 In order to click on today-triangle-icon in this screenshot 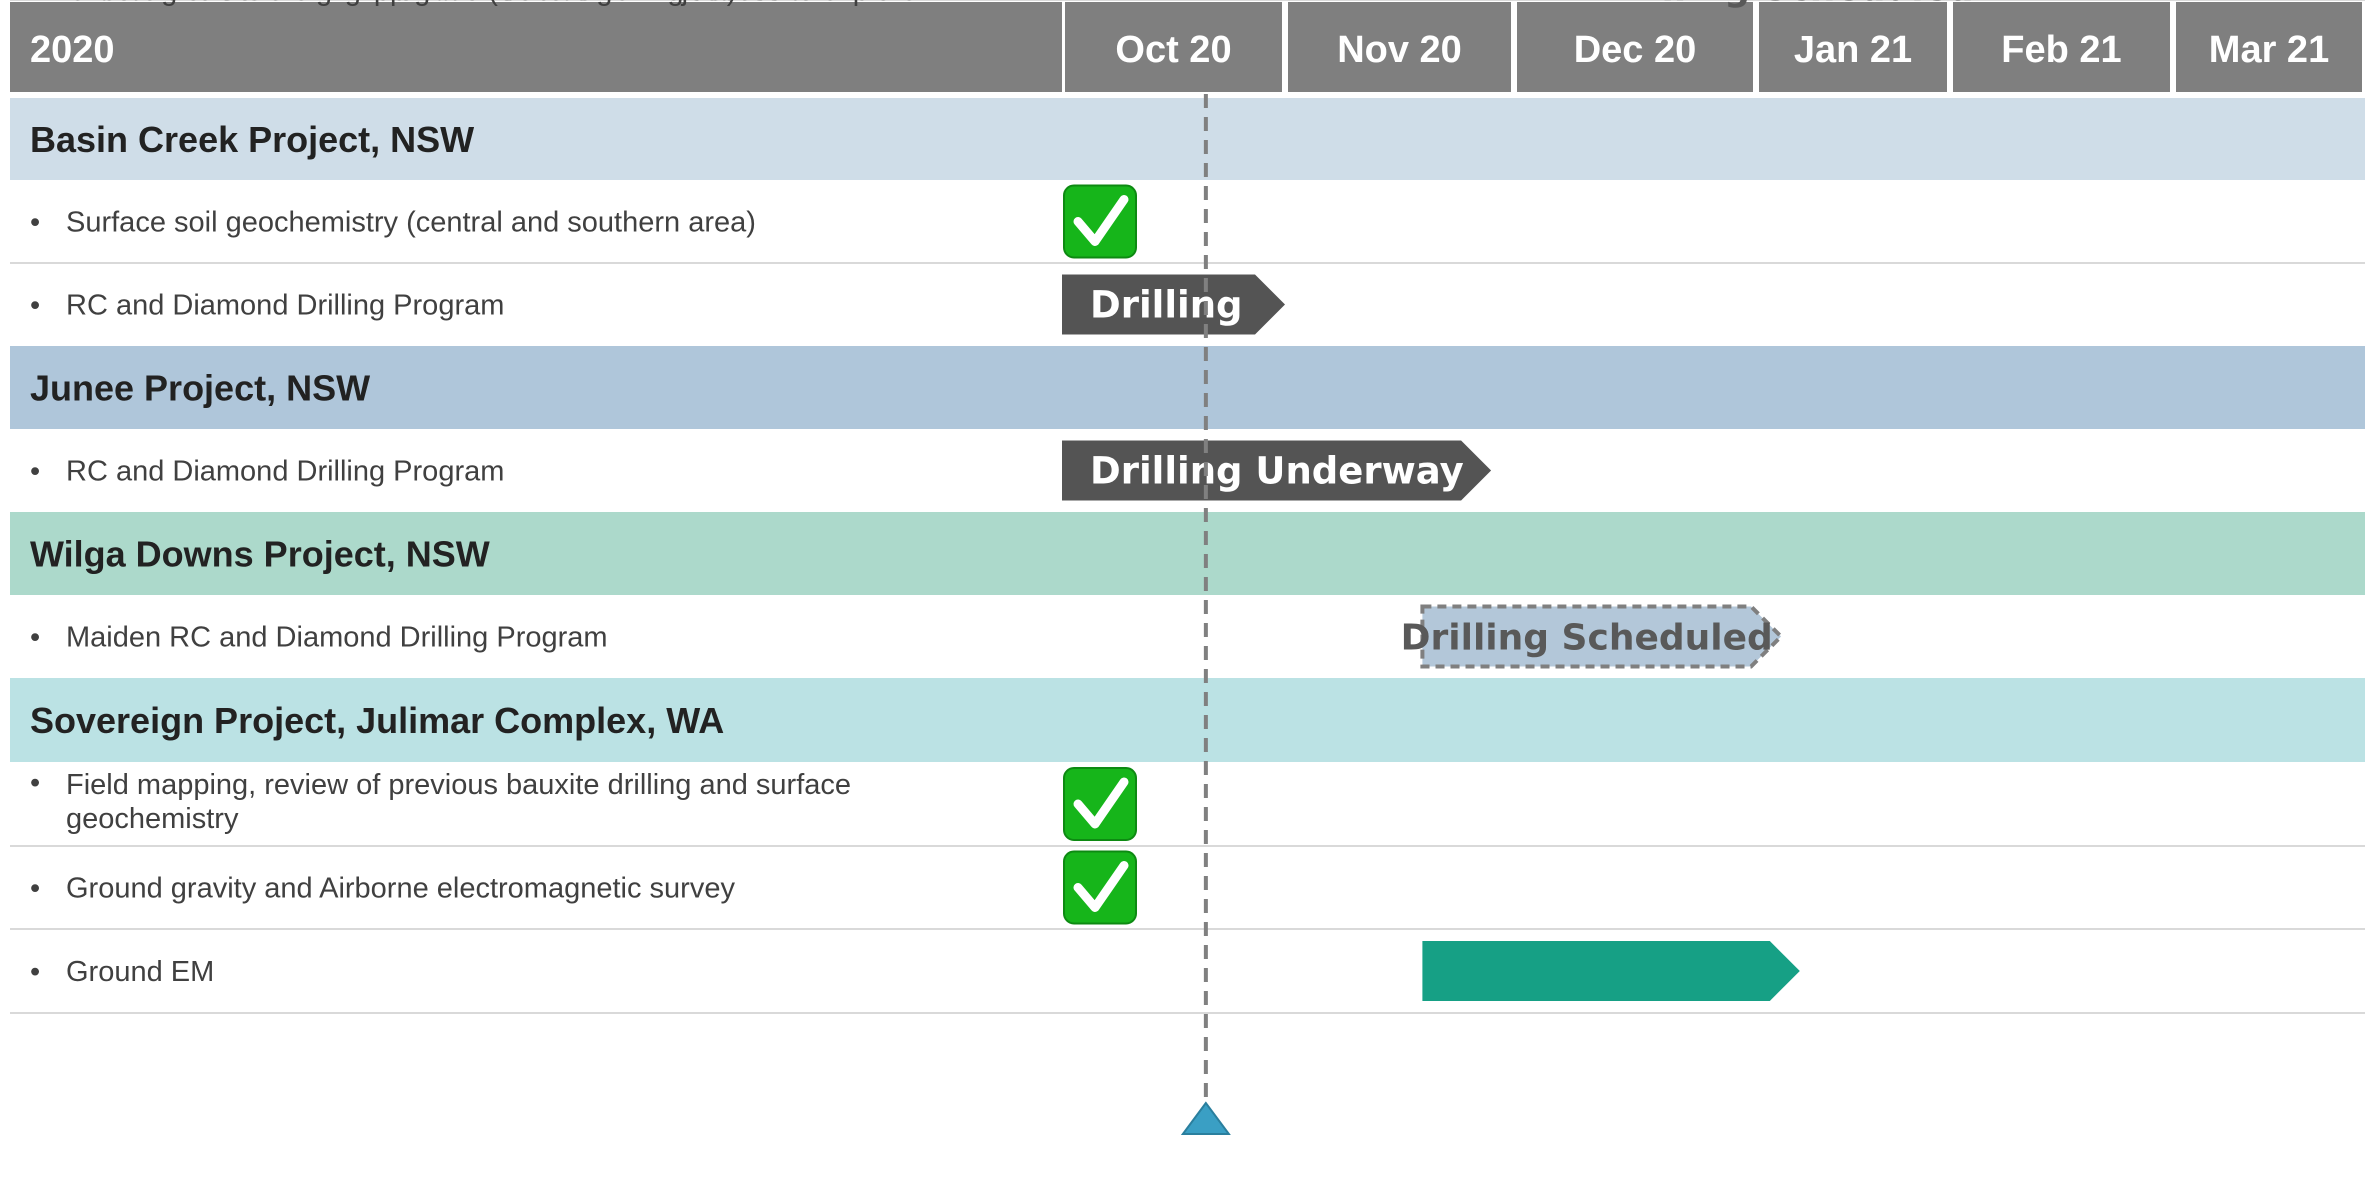, I will do `click(1205, 1118)`.